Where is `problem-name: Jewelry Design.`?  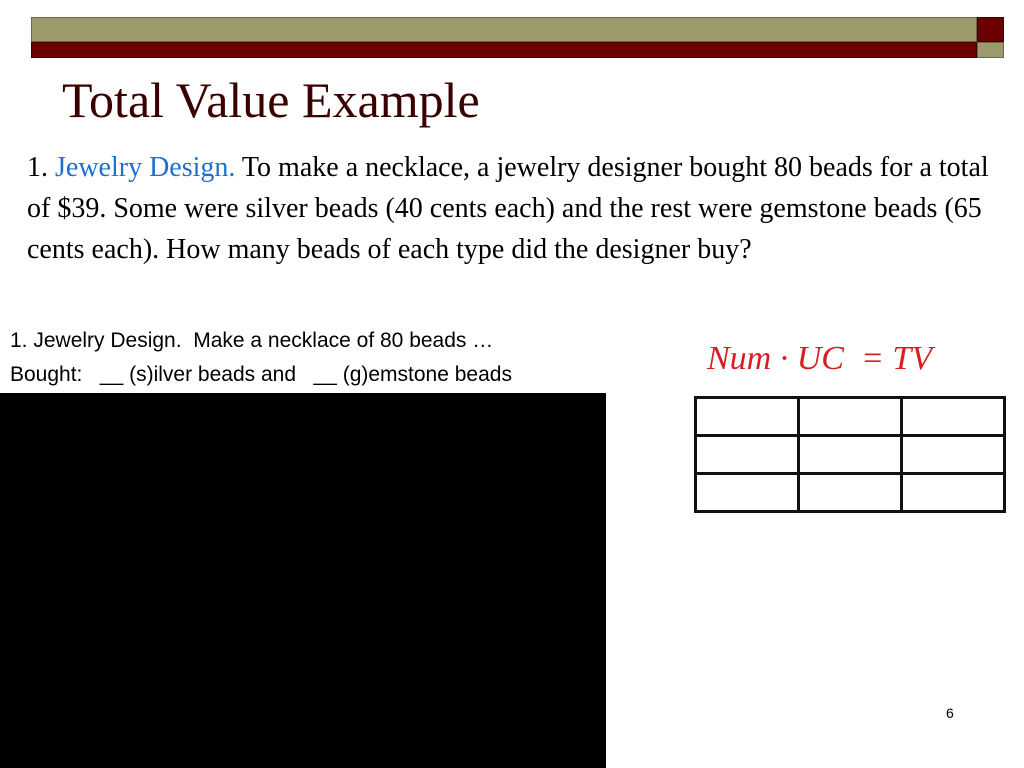 problem-name: Jewelry Design. is located at coordinates (145, 167).